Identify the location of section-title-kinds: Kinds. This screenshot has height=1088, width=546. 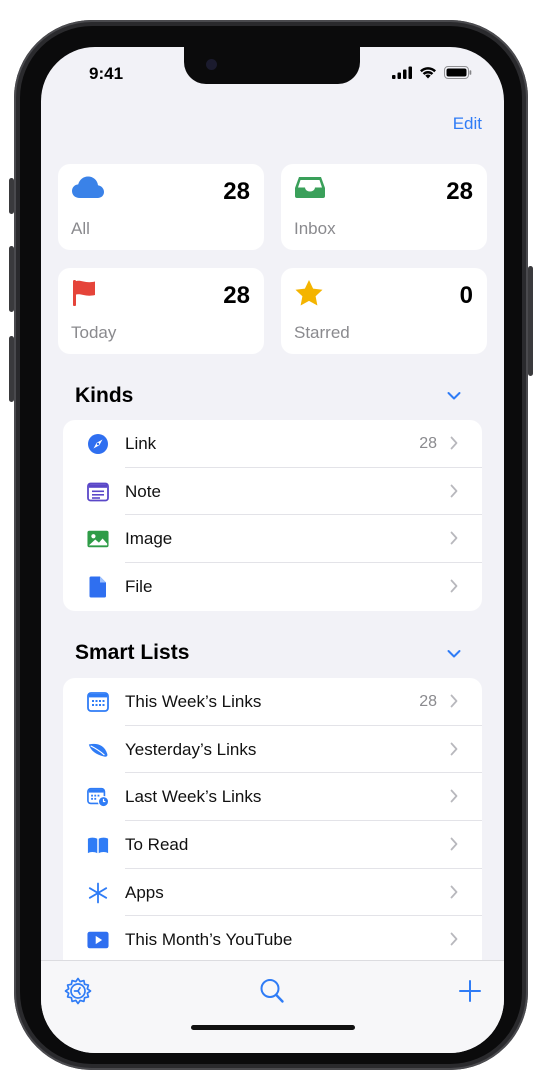
(104, 395).